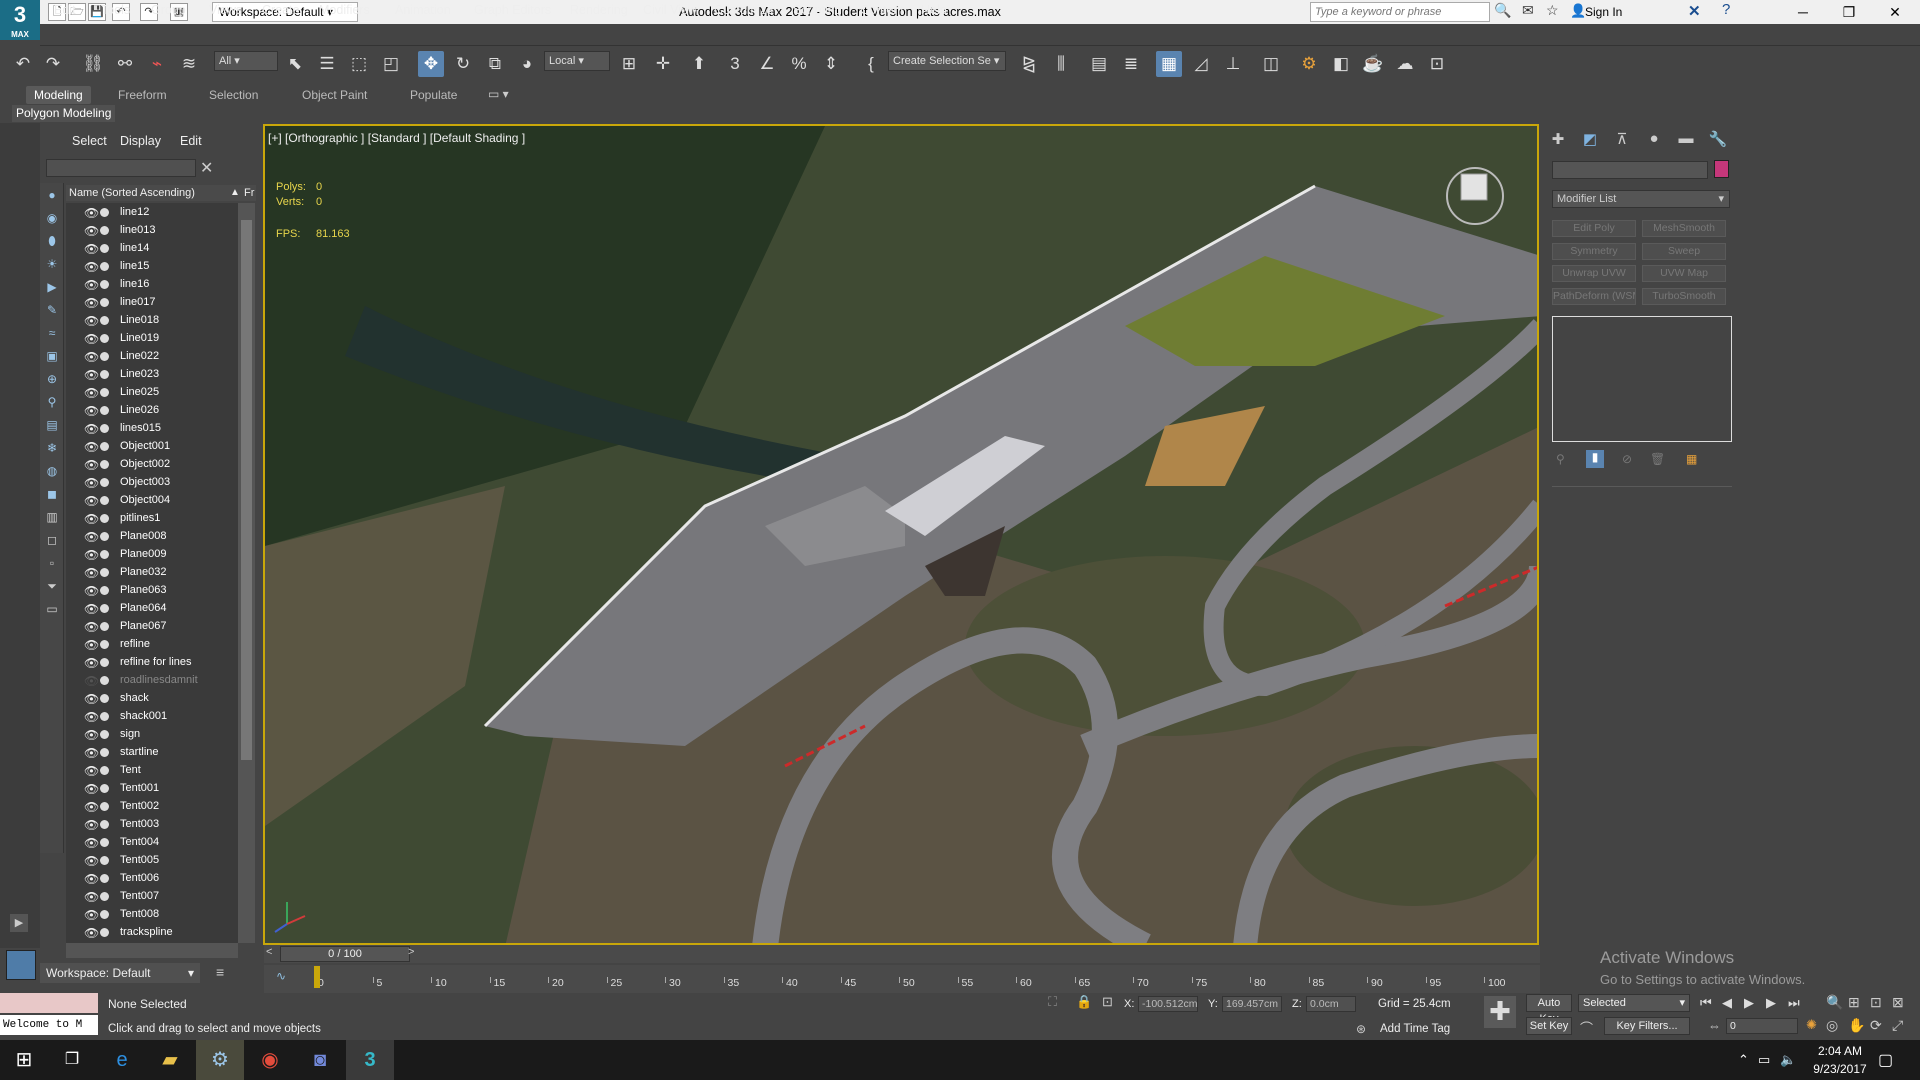  I want to click on select-and-move-icon: ✥, so click(431, 64).